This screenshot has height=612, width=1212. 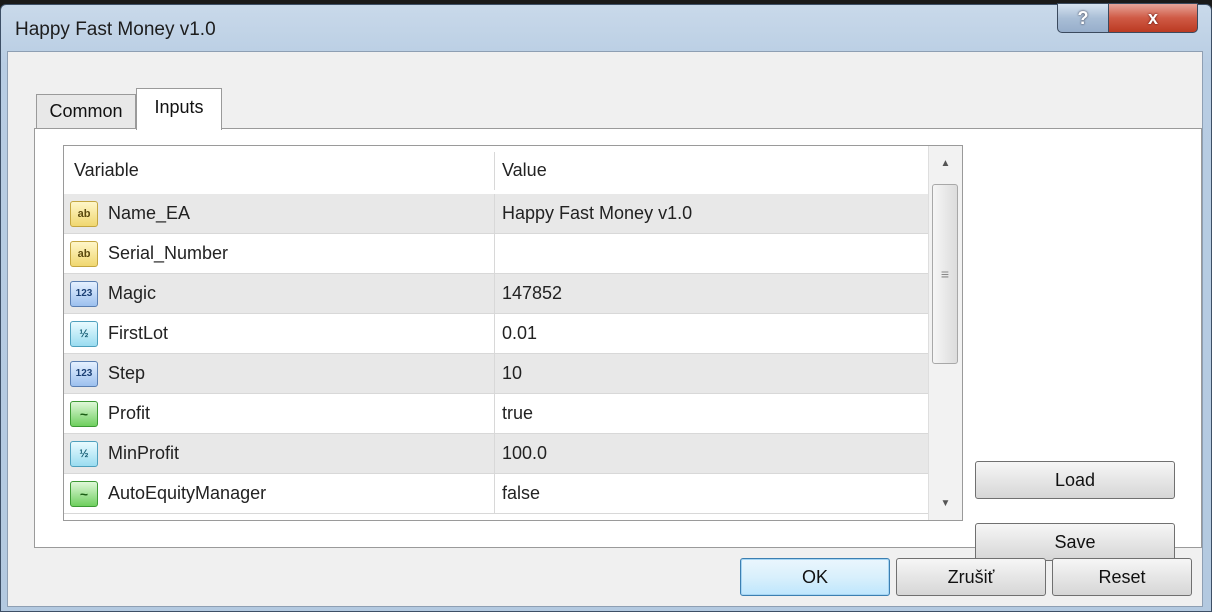 I want to click on tab-inputs: Inputs, so click(x=179, y=109).